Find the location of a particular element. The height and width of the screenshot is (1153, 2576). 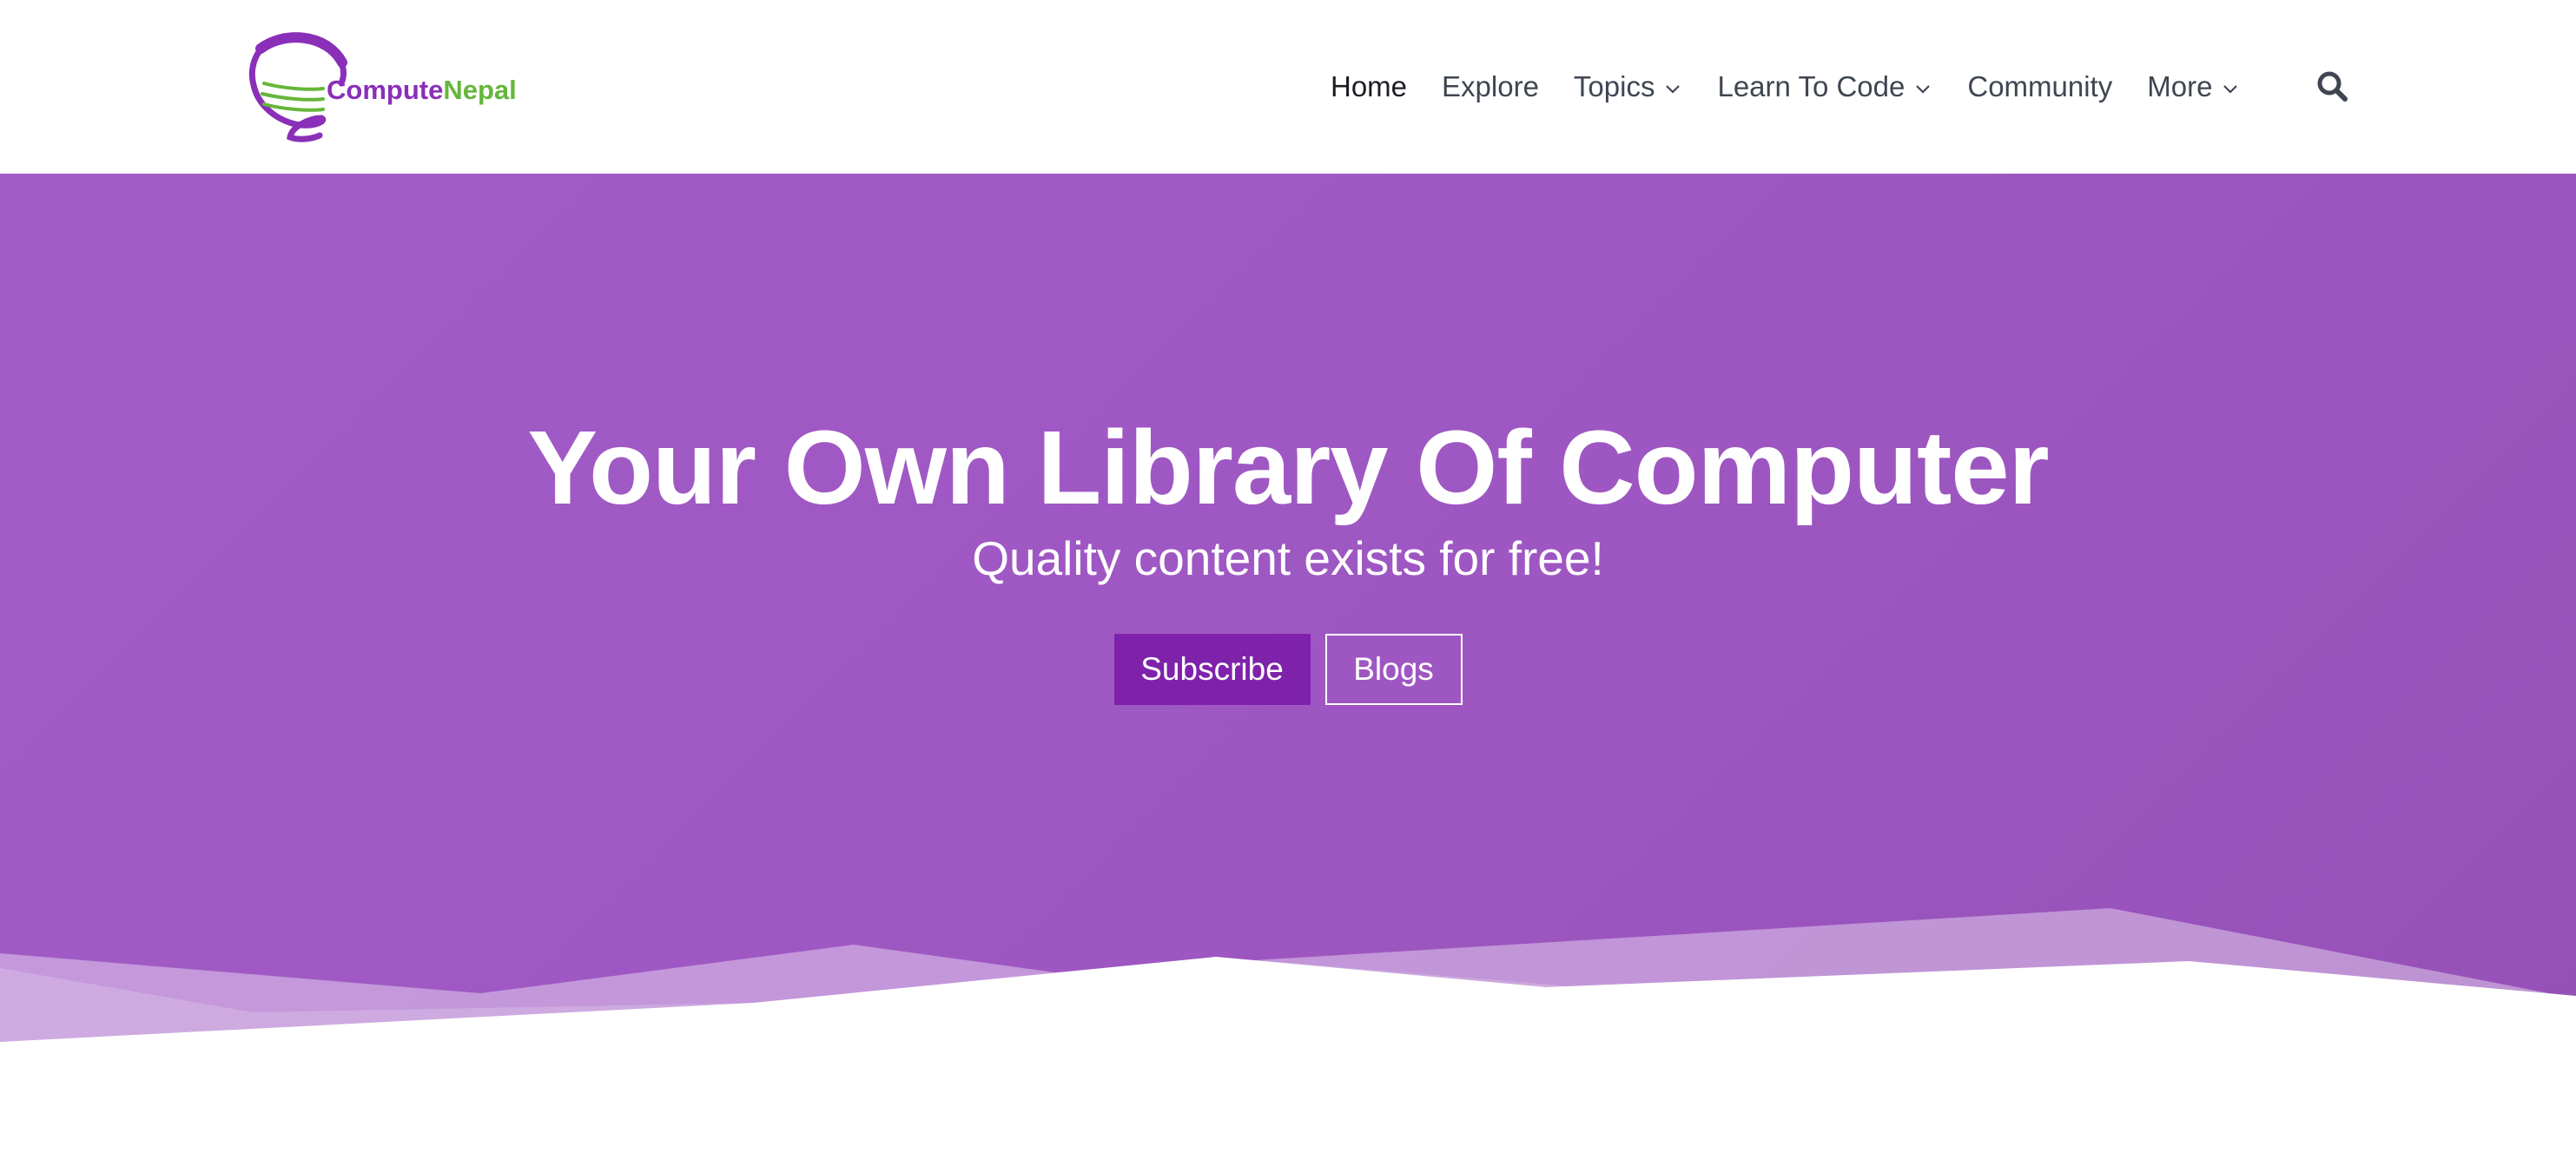

logo-text: ComputeNepal is located at coordinates (422, 91).